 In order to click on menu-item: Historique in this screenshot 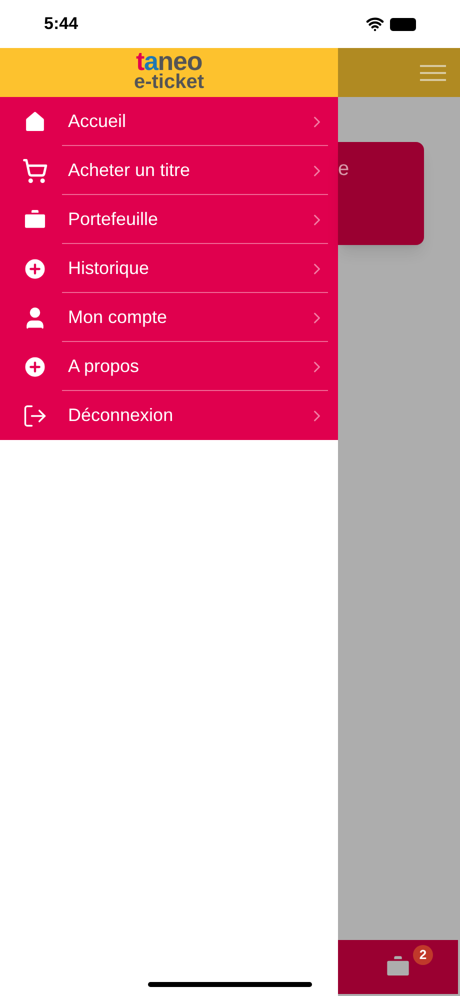, I will do `click(169, 268)`.